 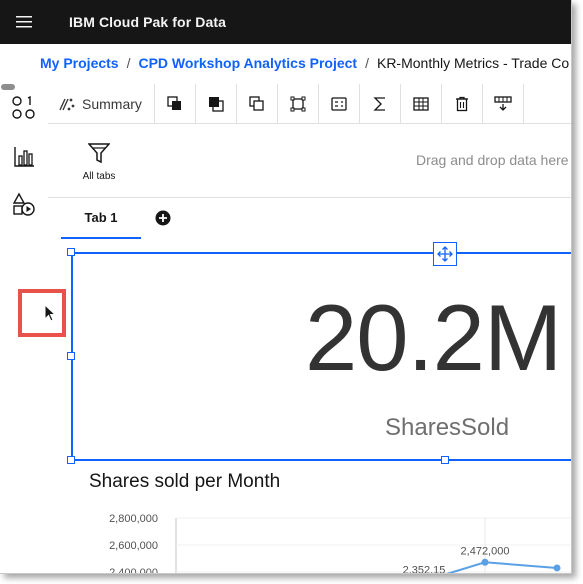 What do you see at coordinates (492, 160) in the screenshot?
I see `drag-drop-hint: Drag and drop data here` at bounding box center [492, 160].